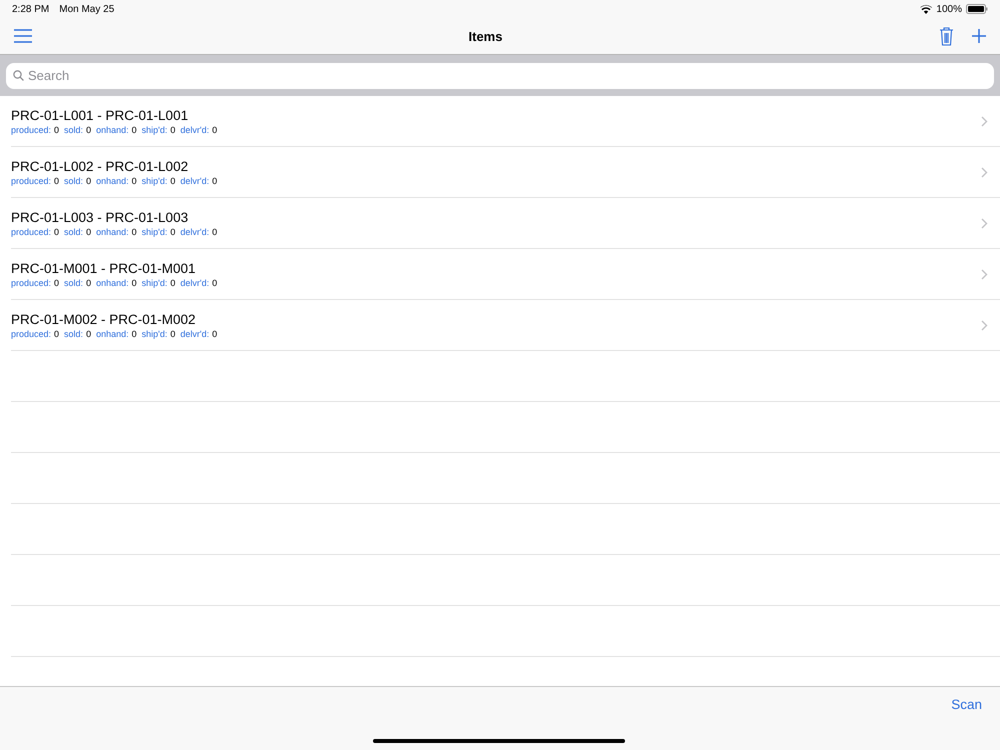 The height and width of the screenshot is (750, 1000). Describe the element at coordinates (949, 9) in the screenshot. I see `battery-percent: 100%` at that location.